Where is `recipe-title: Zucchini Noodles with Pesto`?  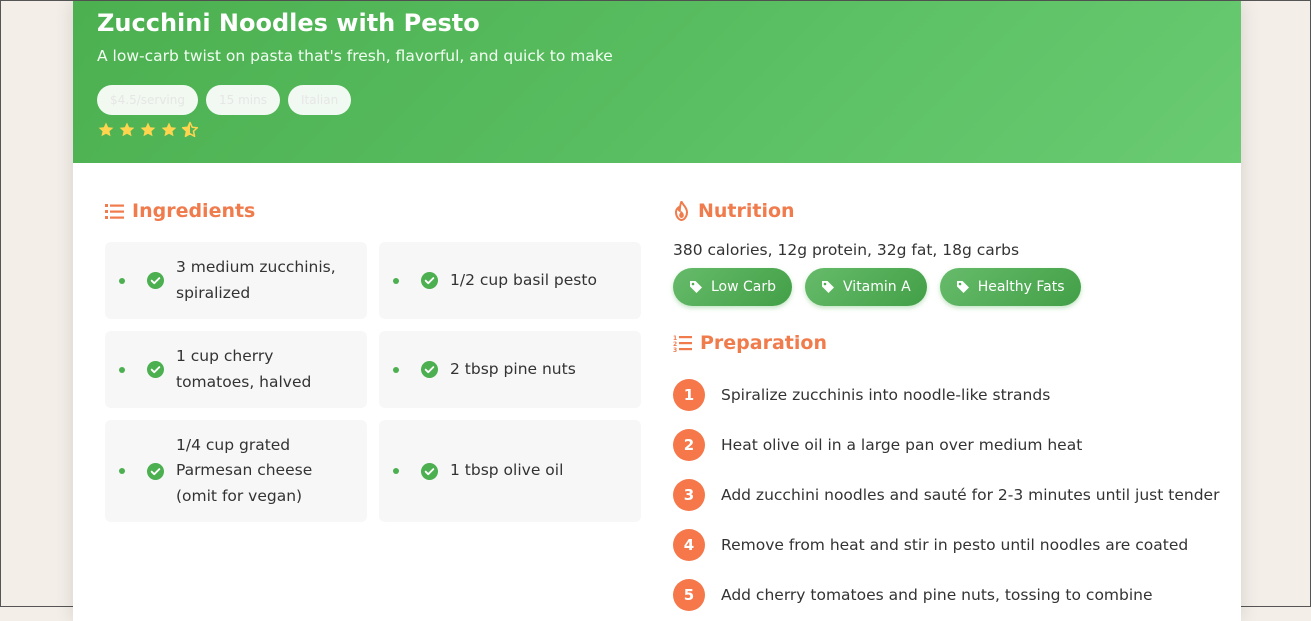 recipe-title: Zucchini Noodles with Pesto is located at coordinates (288, 23).